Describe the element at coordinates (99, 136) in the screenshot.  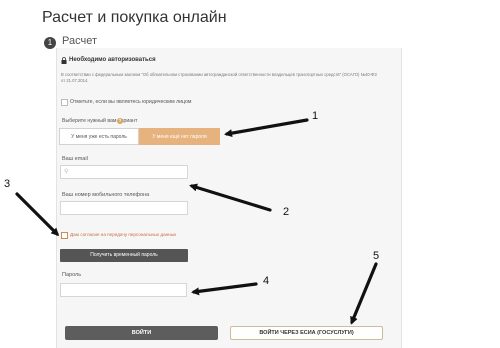
I see `toggle-have-password: У меня уже есть пароль` at that location.